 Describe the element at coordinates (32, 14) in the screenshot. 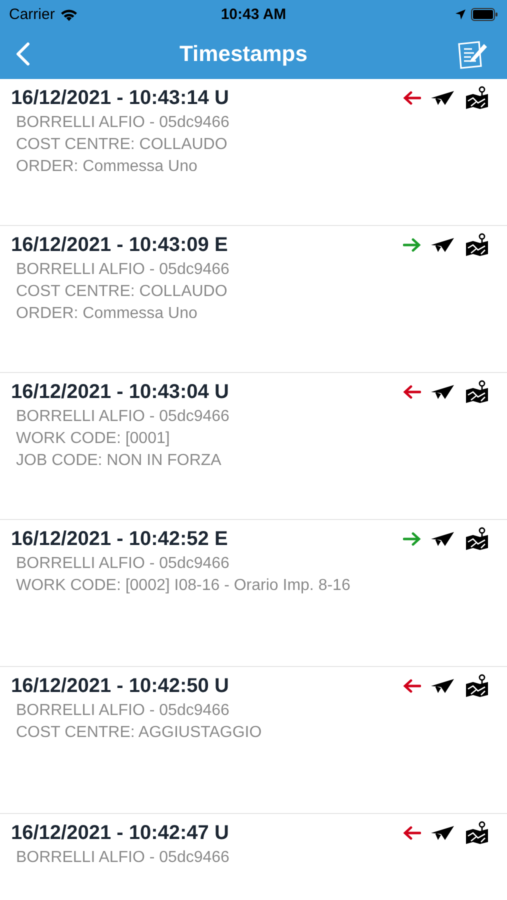

I see `carrier-label: Carrier` at that location.